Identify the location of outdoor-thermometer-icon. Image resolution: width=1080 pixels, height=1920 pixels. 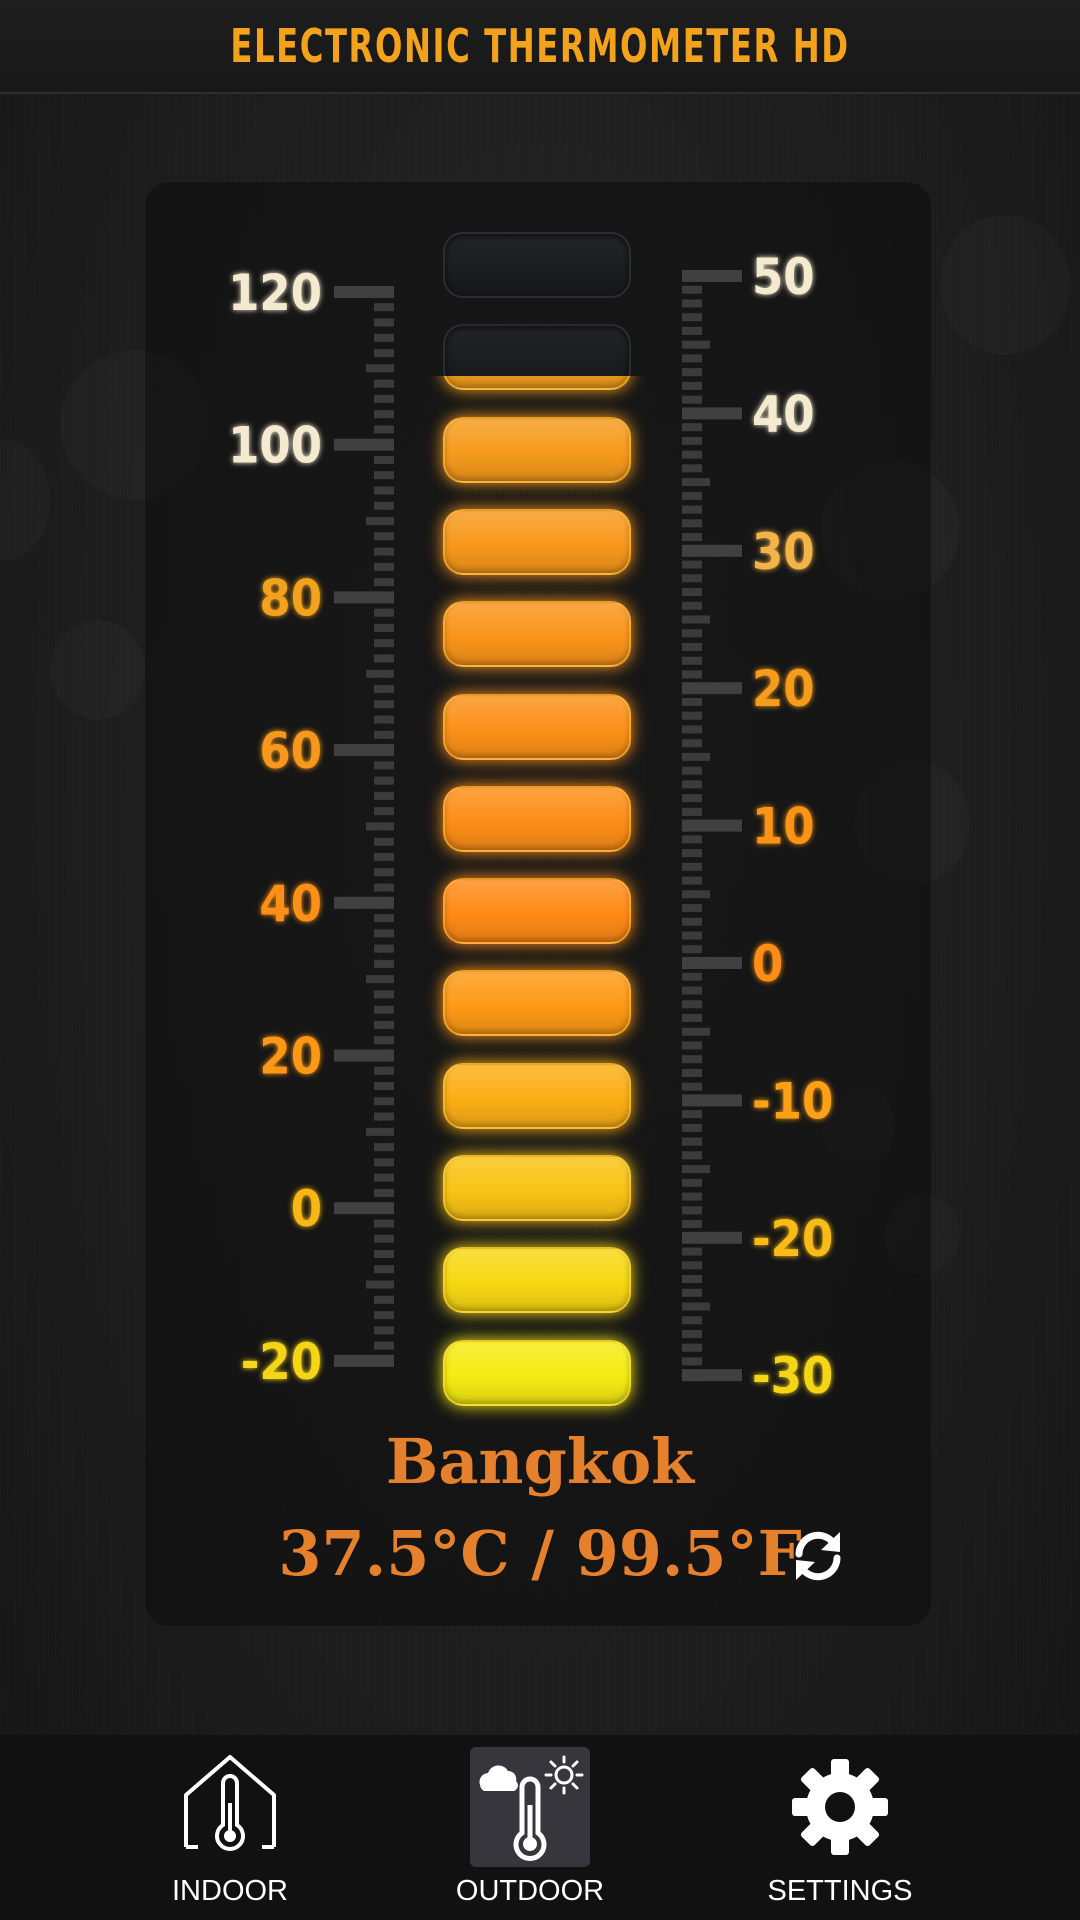
(531, 1808).